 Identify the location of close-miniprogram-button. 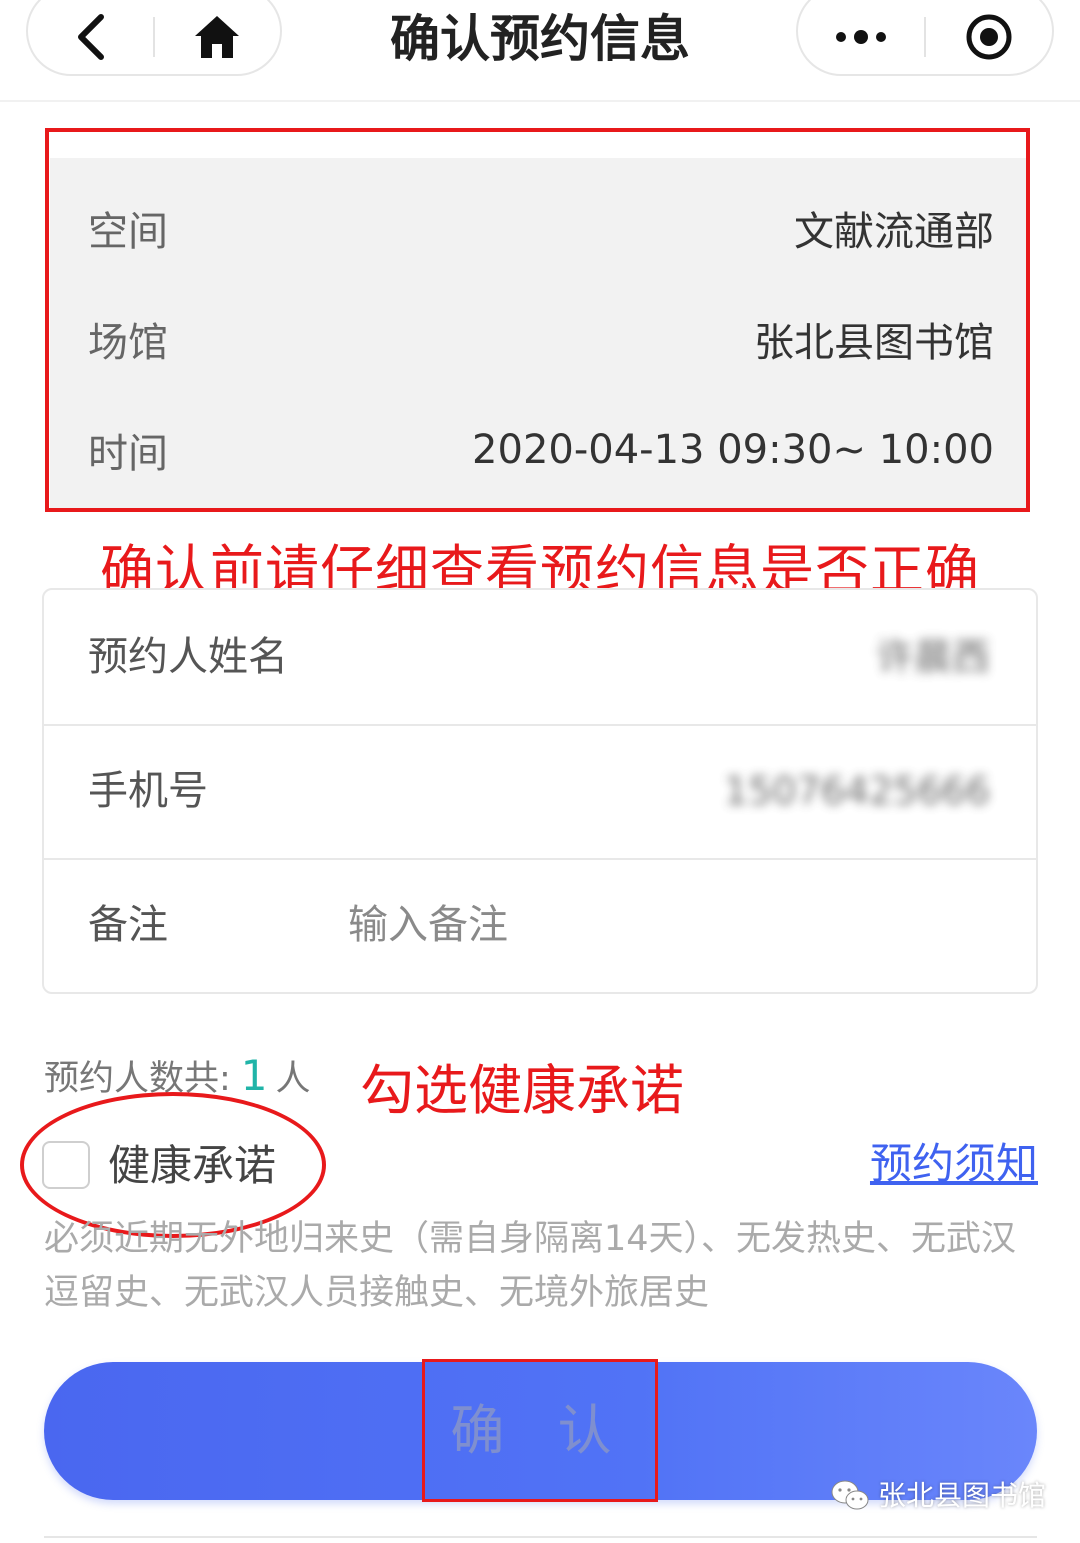
(989, 37).